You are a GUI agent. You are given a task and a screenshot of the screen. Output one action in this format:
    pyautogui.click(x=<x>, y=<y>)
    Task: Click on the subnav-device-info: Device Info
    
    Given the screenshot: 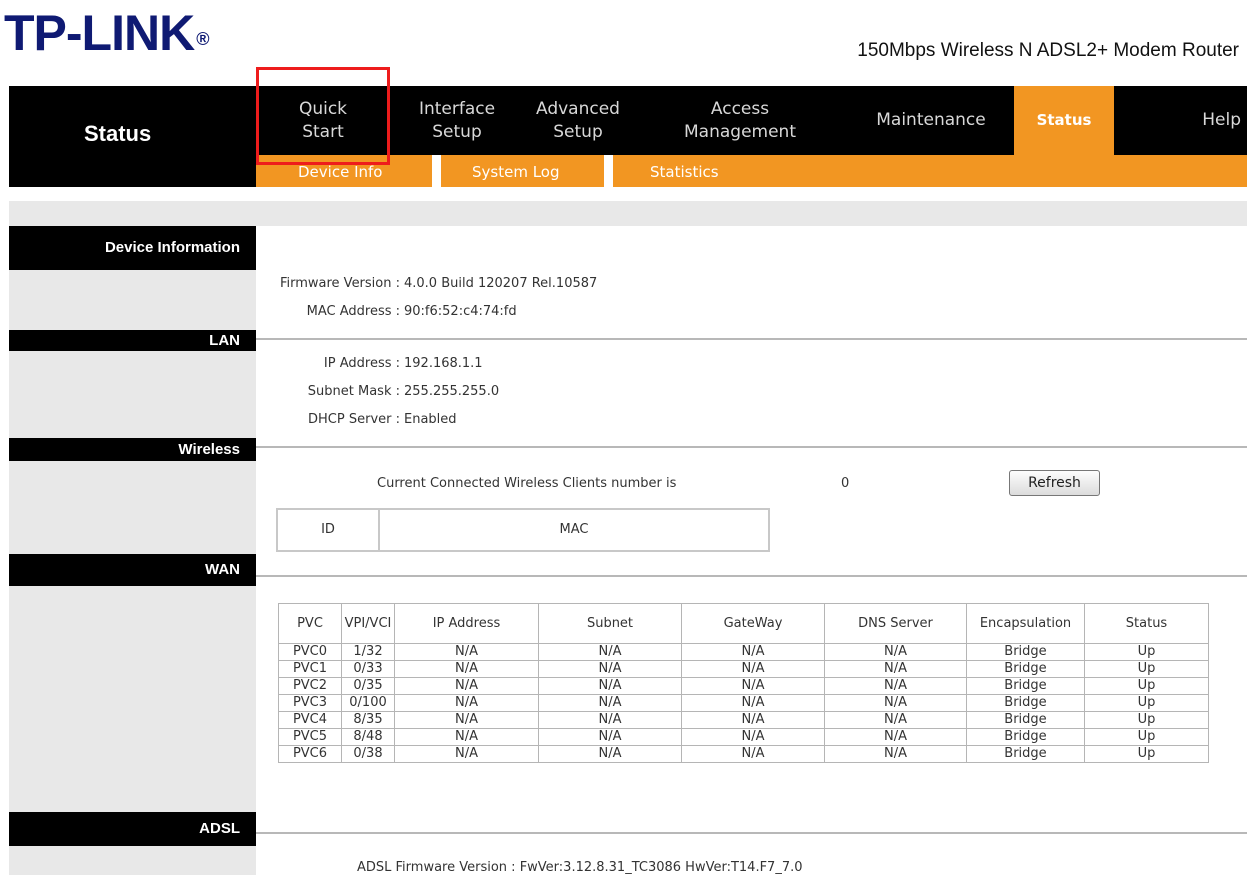 What is the action you would take?
    pyautogui.click(x=340, y=171)
    